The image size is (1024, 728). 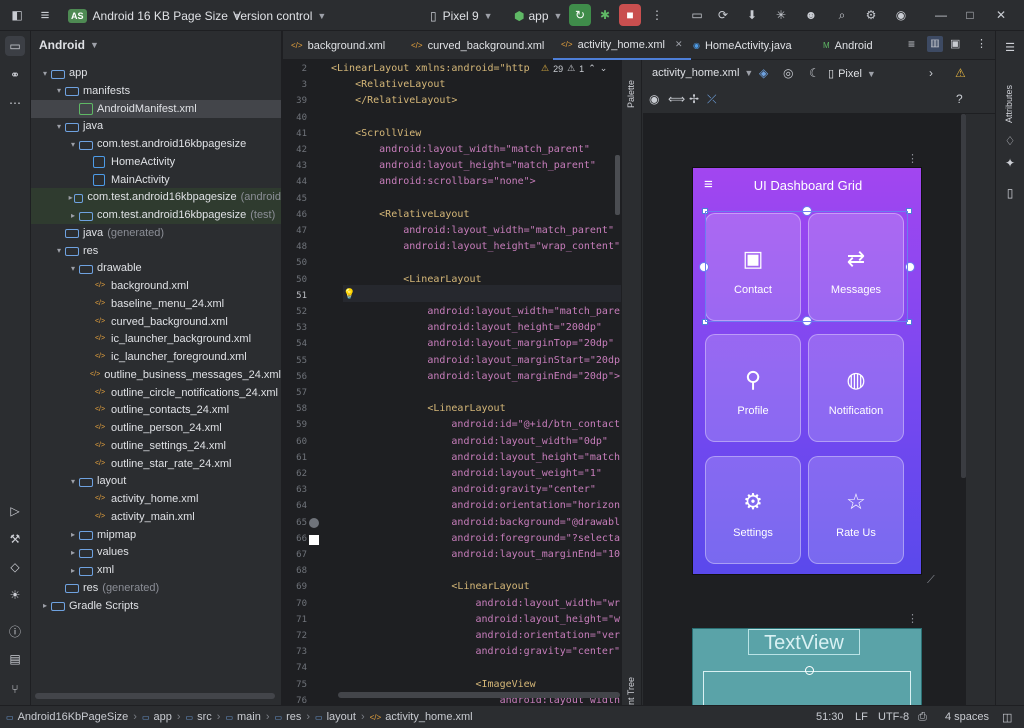 I want to click on tree-item: </> outline_person_24.xml, so click(x=156, y=428).